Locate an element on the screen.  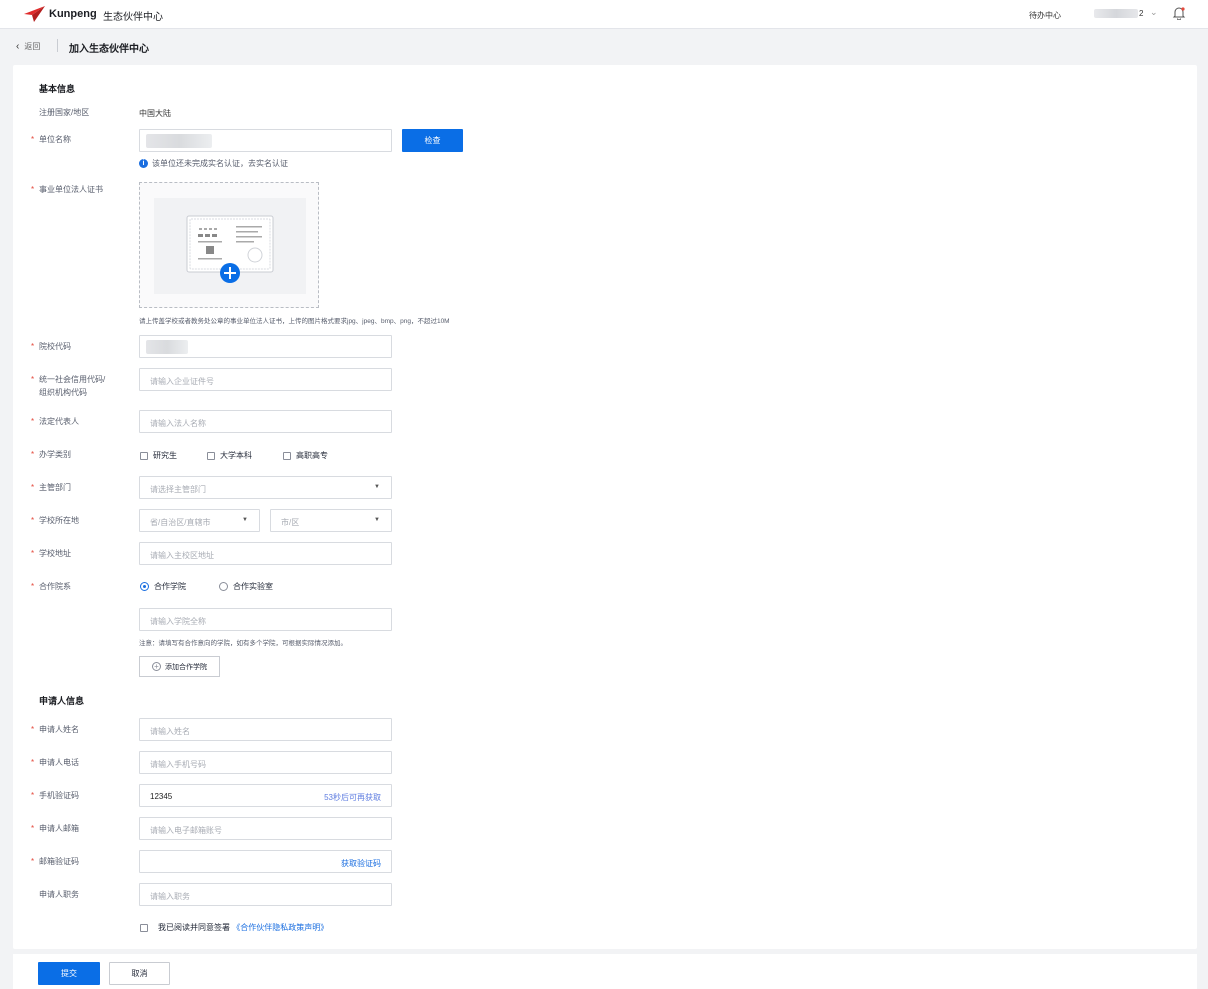
applicant-email-placeholder: 请输入电子邮箱账号 is located at coordinates (186, 830).